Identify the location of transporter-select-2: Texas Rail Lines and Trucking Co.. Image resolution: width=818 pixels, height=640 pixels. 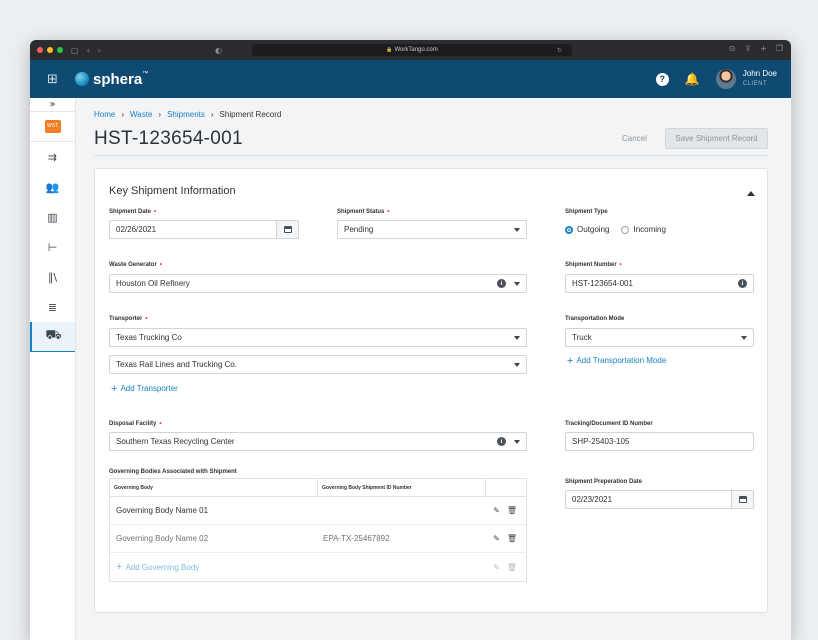
(318, 364).